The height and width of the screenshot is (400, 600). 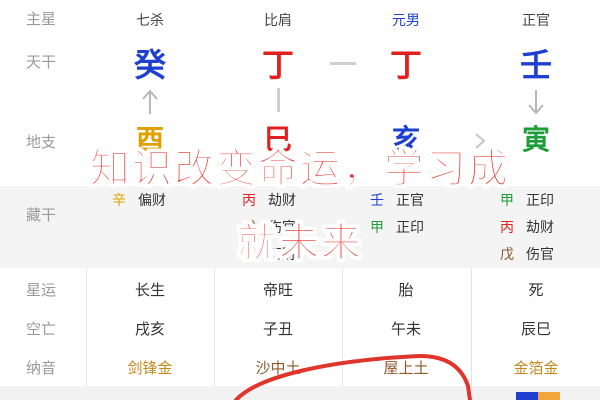 What do you see at coordinates (353, 376) in the screenshot?
I see `red-handdrawn-stroke` at bounding box center [353, 376].